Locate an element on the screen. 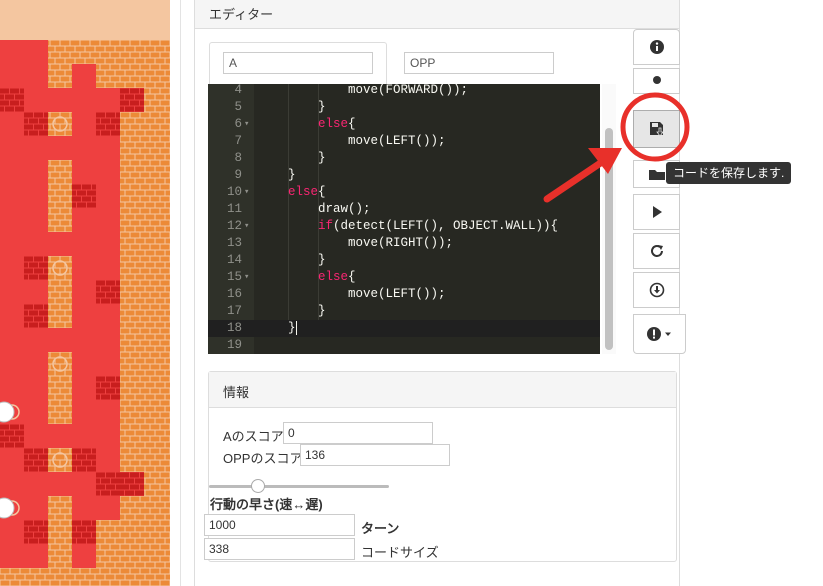 The width and height of the screenshot is (823, 586). alert-dropdown-button is located at coordinates (659, 334).